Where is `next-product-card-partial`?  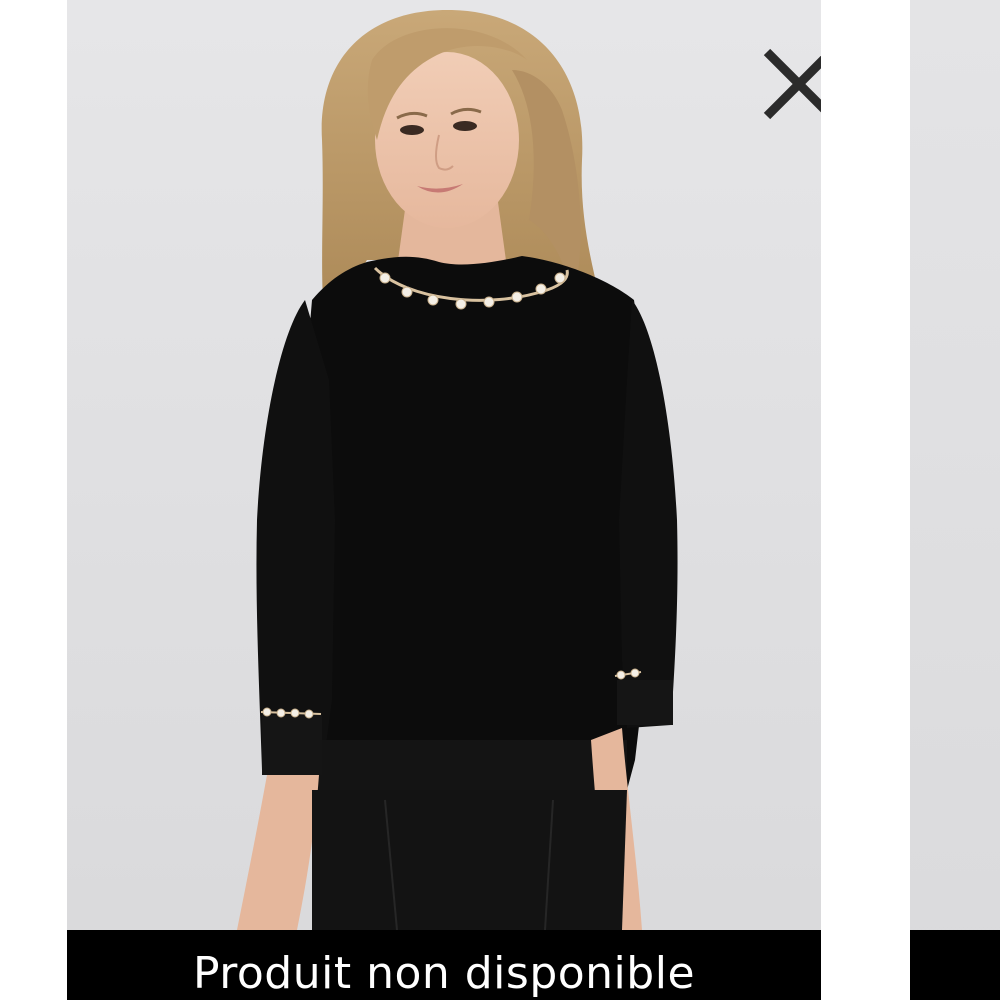
next-product-card-partial is located at coordinates (955, 500).